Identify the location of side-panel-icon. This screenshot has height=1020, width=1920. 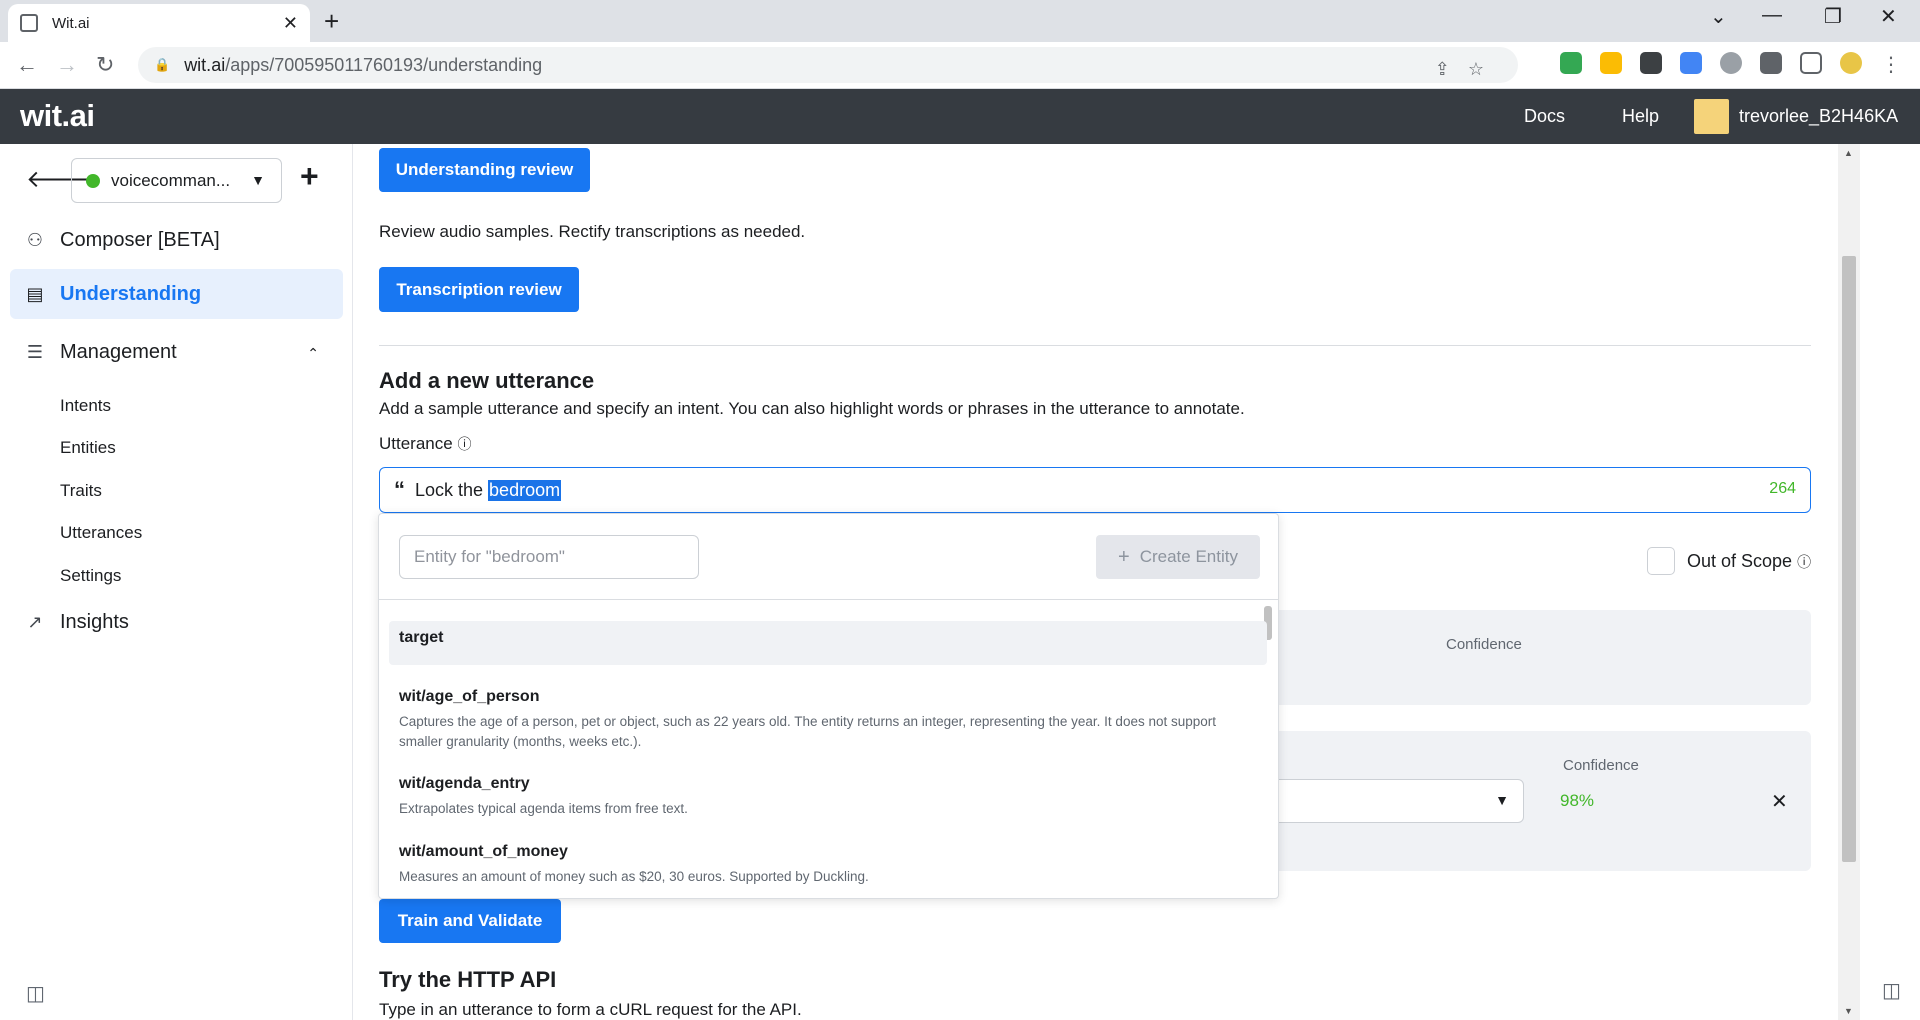
(1811, 63).